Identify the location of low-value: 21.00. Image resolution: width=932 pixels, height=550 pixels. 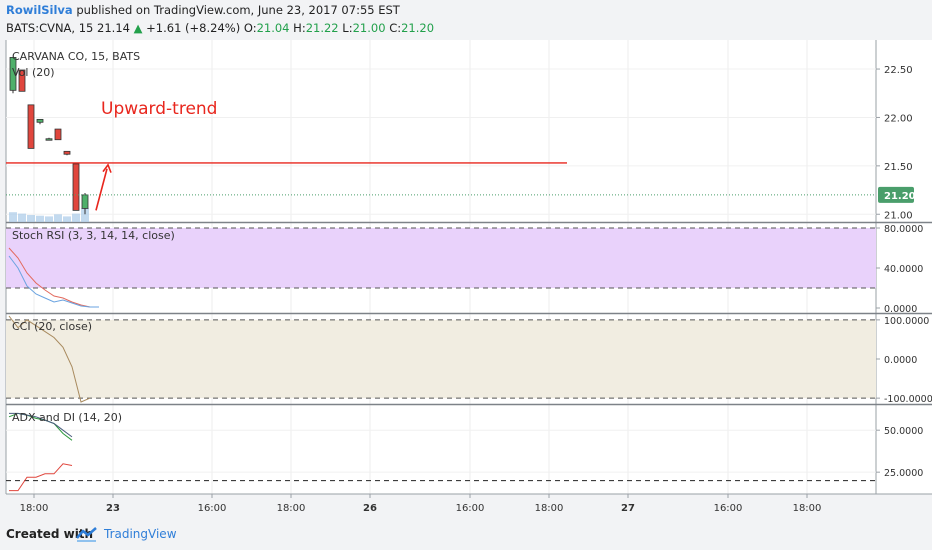
(369, 28).